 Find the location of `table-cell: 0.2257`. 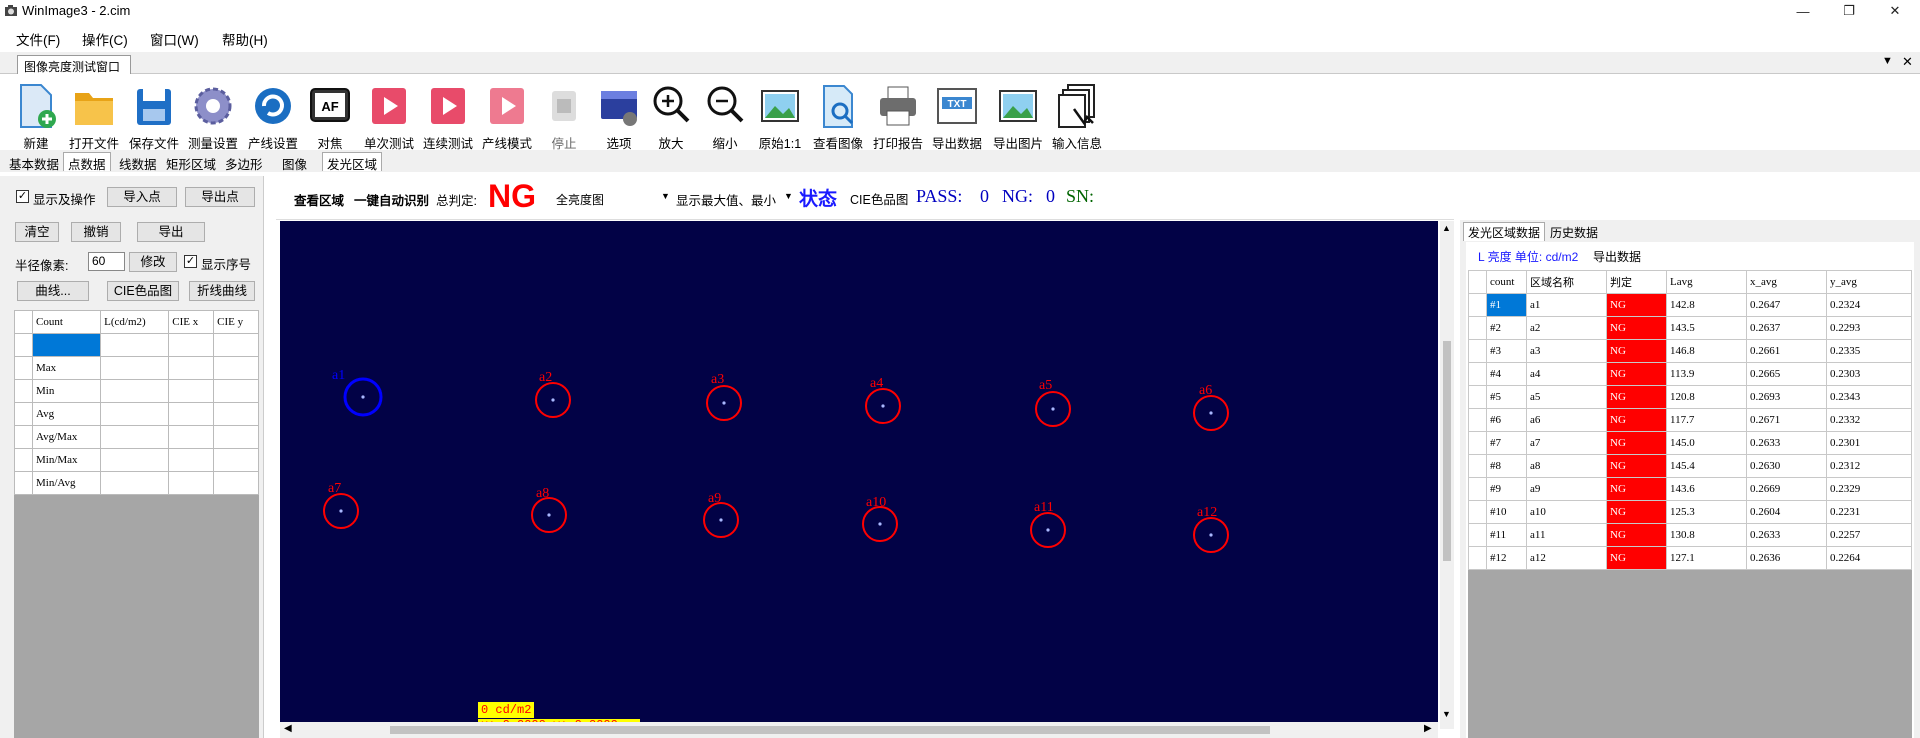

table-cell: 0.2257 is located at coordinates (1869, 535).